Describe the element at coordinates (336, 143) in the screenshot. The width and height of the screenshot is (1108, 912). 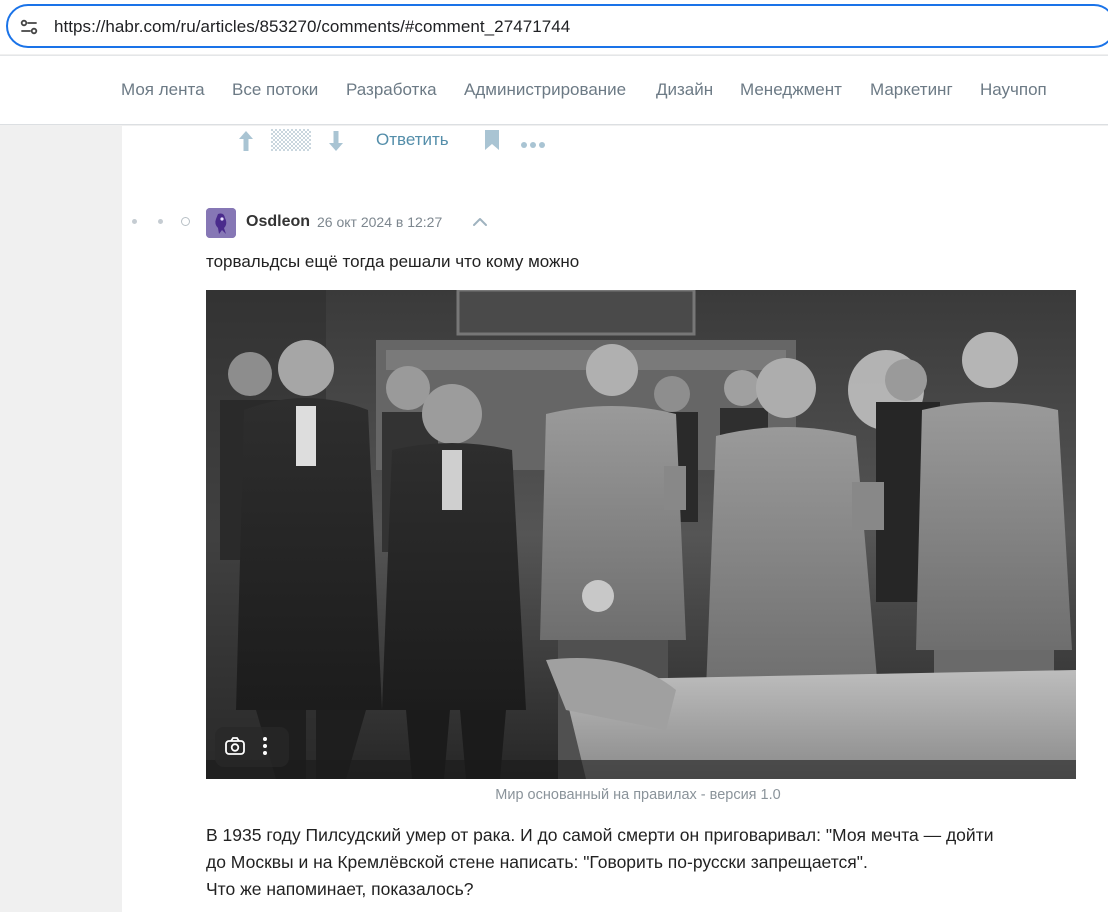
I see `arrow-down-icon` at that location.